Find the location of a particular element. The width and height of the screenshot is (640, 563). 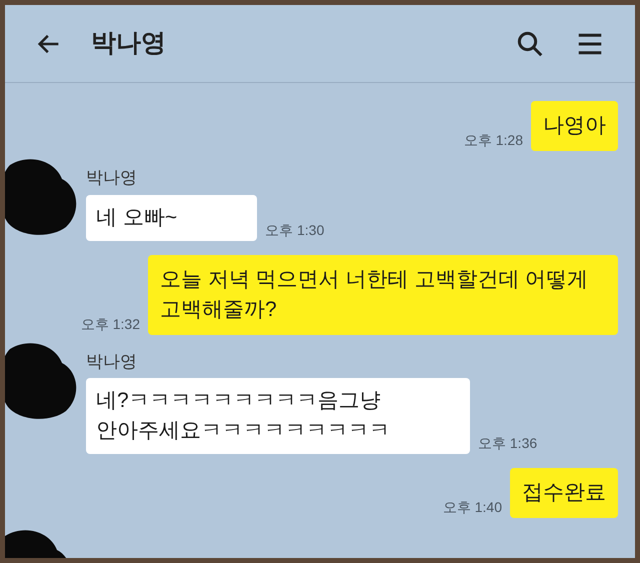

message-time: 오후 1:32 is located at coordinates (110, 324).